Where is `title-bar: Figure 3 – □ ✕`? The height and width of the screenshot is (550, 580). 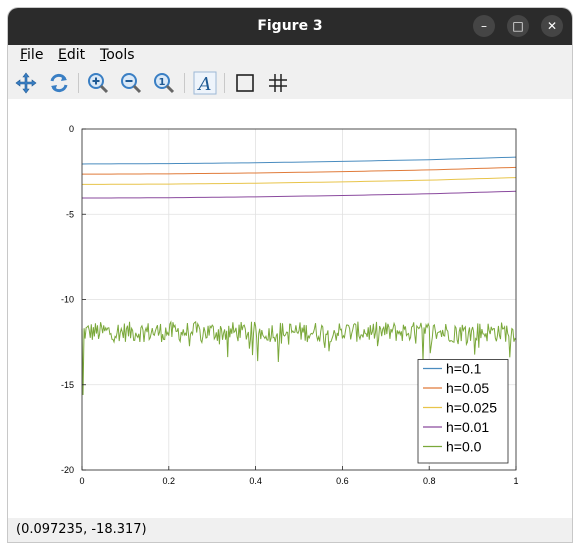 title-bar: Figure 3 – □ ✕ is located at coordinates (290, 26).